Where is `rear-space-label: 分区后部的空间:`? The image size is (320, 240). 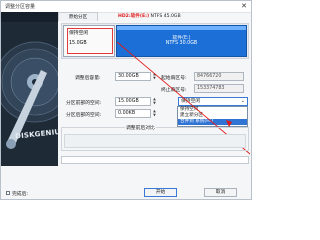 rear-space-label: 分区后部的空间: is located at coordinates (84, 115).